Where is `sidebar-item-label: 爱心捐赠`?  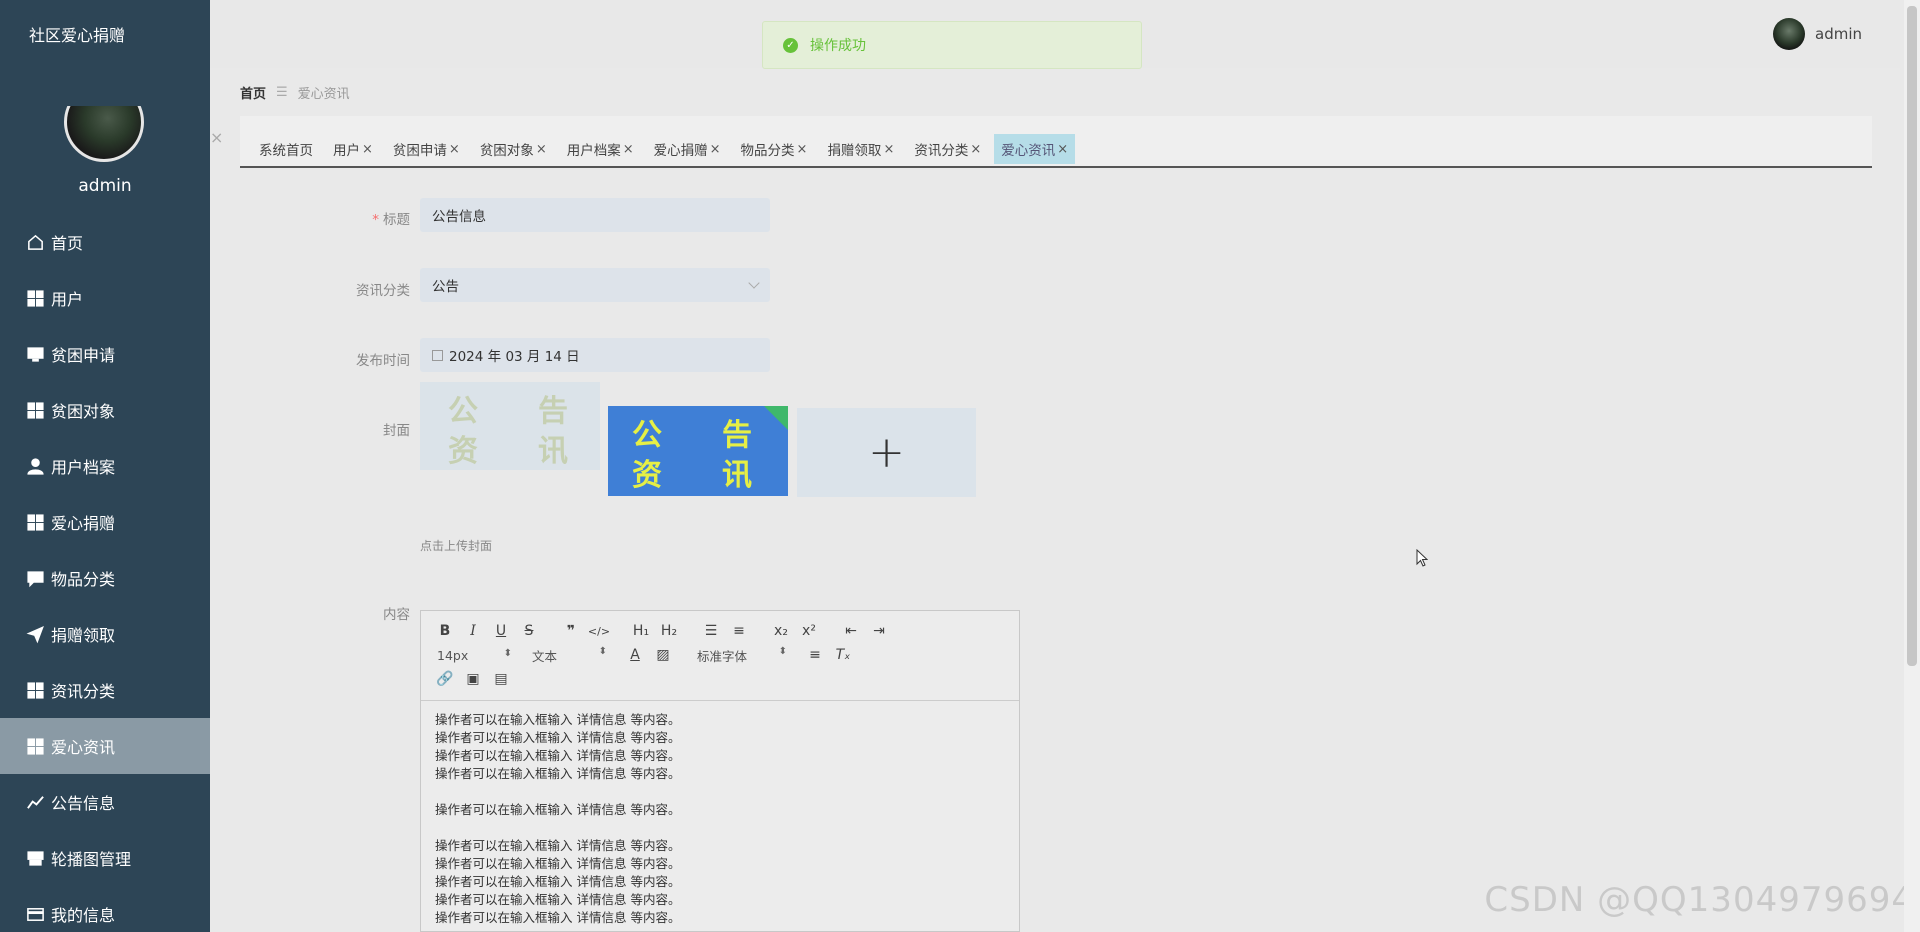
sidebar-item-label: 爱心捐赠 is located at coordinates (83, 523).